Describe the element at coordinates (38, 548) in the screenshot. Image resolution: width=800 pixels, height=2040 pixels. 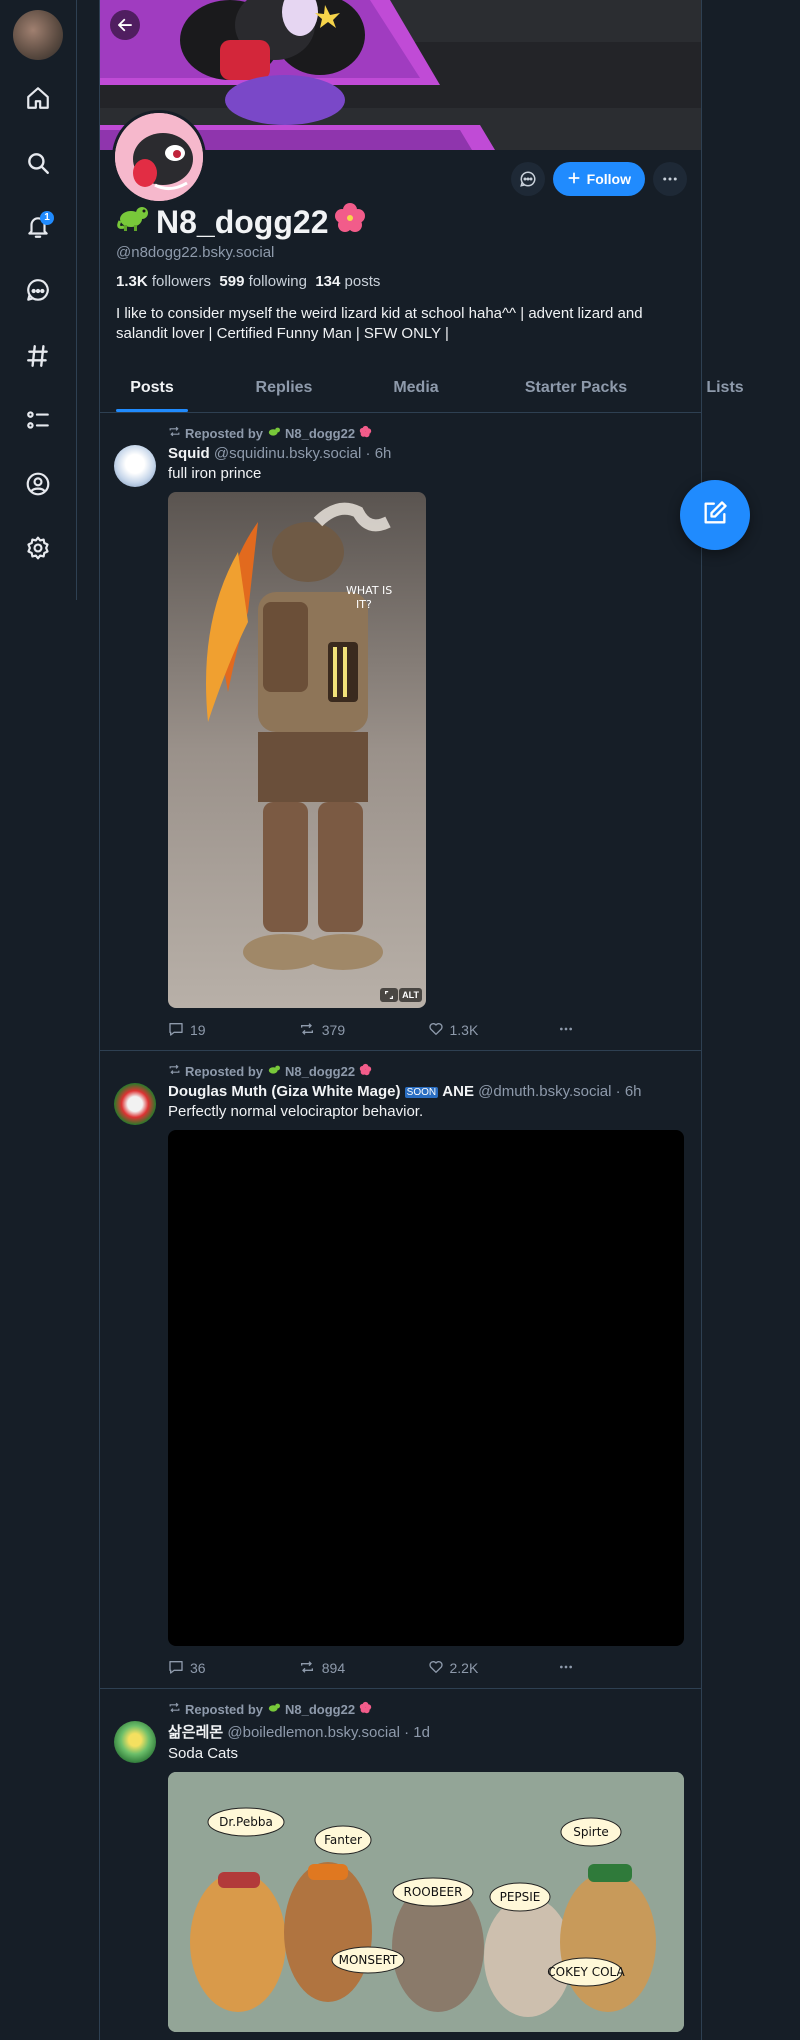
I see `settings-gear-icon` at that location.